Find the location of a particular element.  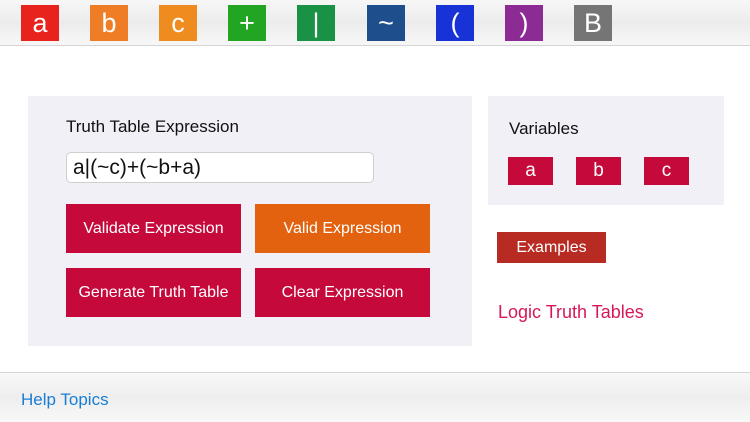

variables-title: Variables is located at coordinates (544, 128).